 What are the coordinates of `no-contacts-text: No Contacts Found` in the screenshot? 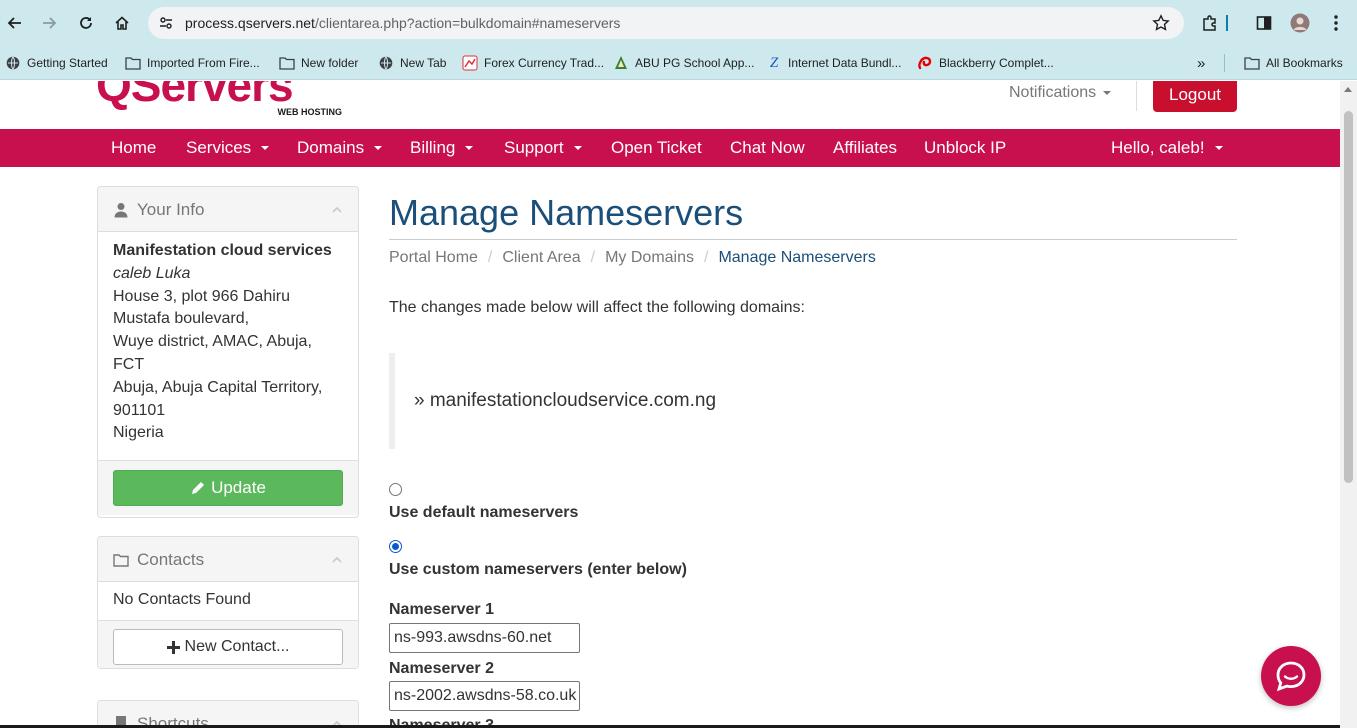 It's located at (182, 599).